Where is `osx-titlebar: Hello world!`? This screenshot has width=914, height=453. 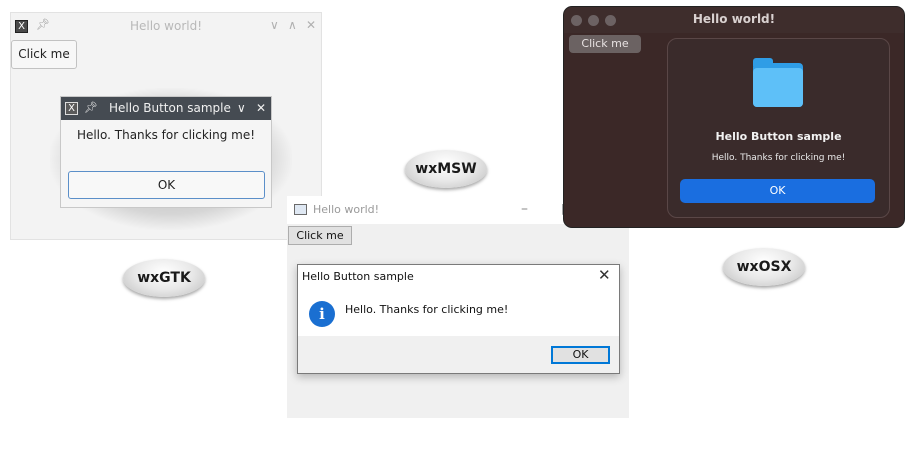 osx-titlebar: Hello world! is located at coordinates (734, 20).